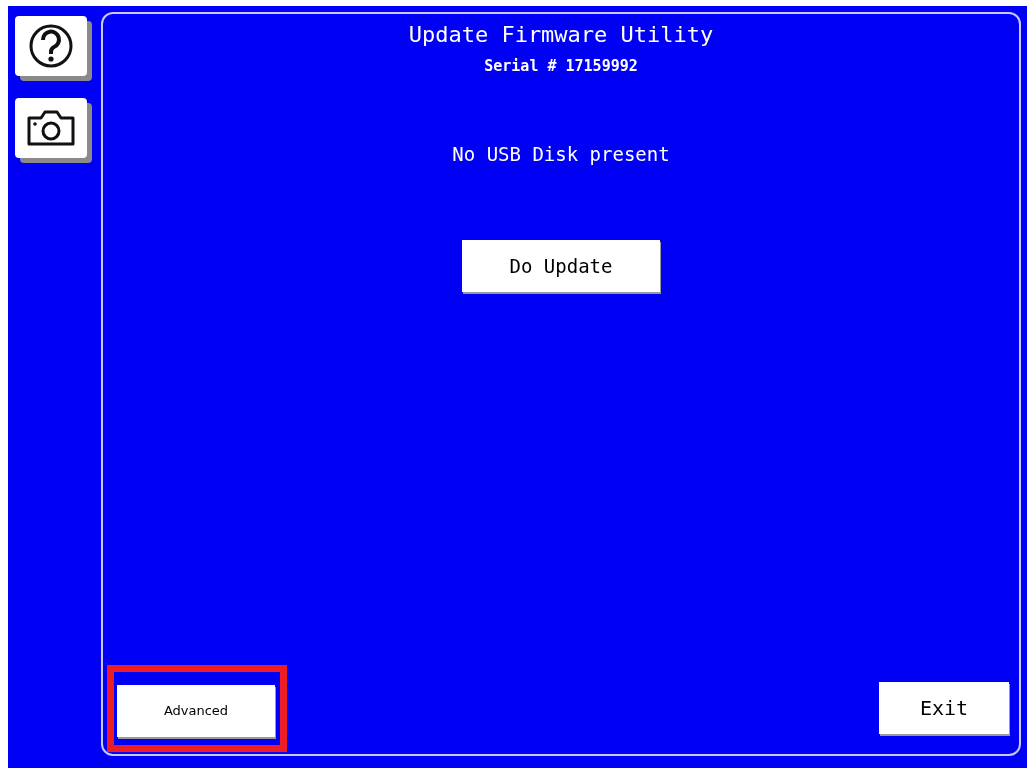 The height and width of the screenshot is (768, 1027). What do you see at coordinates (561, 266) in the screenshot?
I see `do-update-button: Do Update` at bounding box center [561, 266].